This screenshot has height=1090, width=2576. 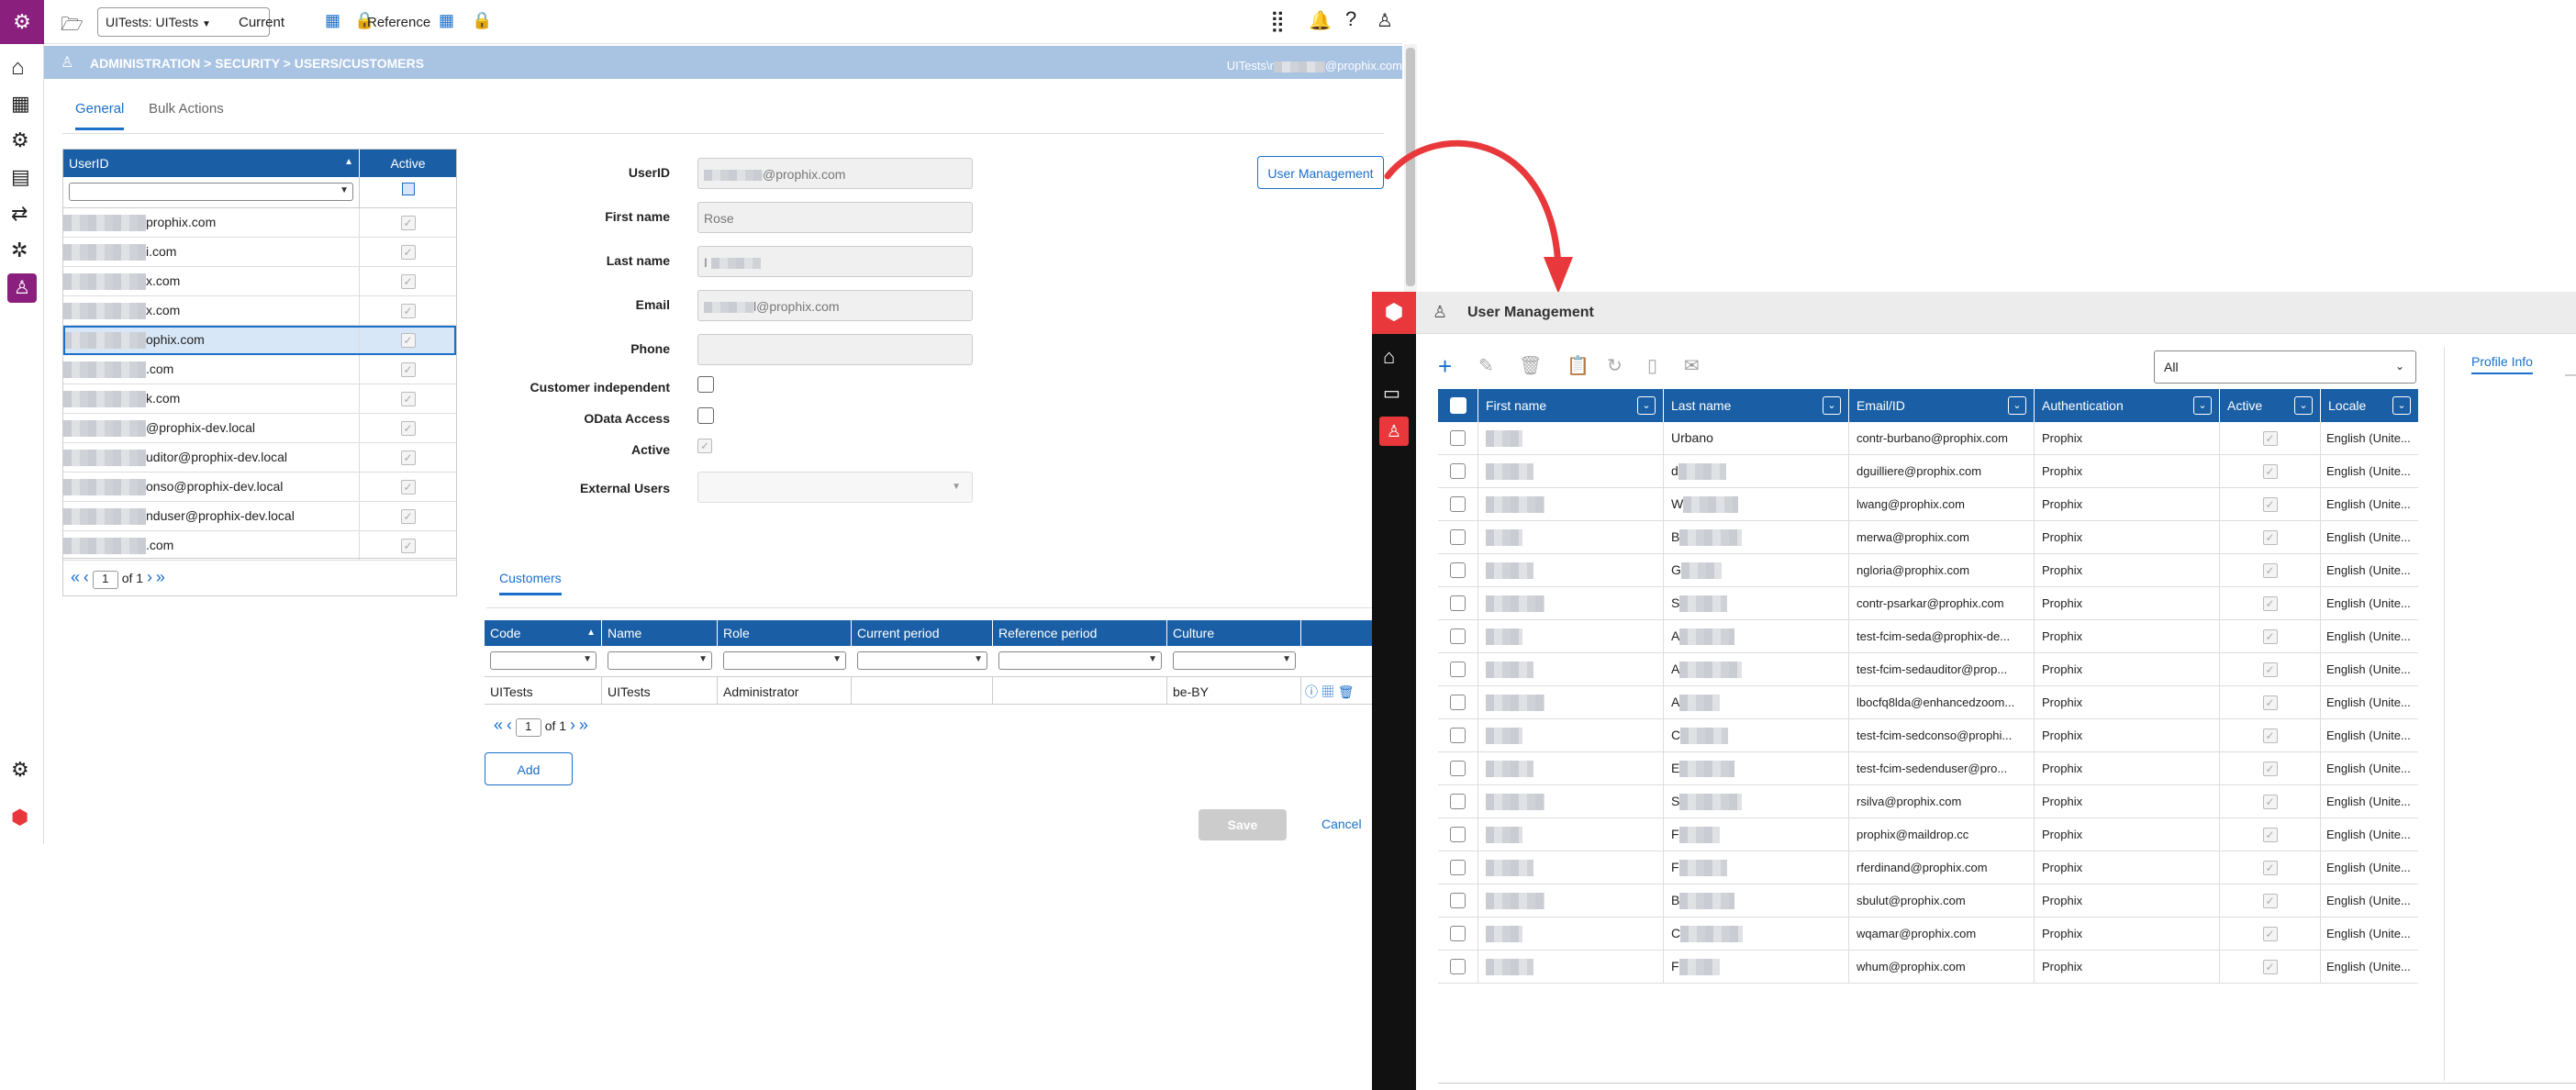 I want to click on device-icon: ▯, so click(x=1652, y=365).